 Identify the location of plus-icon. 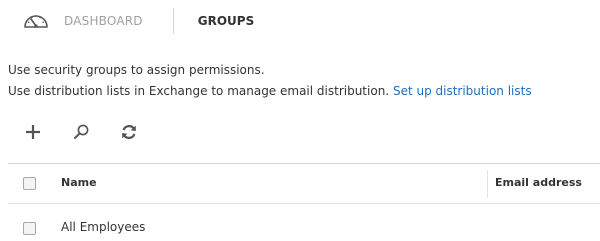
(33, 132).